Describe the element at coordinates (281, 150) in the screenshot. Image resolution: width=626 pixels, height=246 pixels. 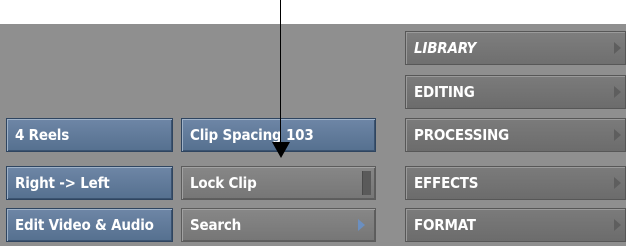
I see `callout-arrow-head` at that location.